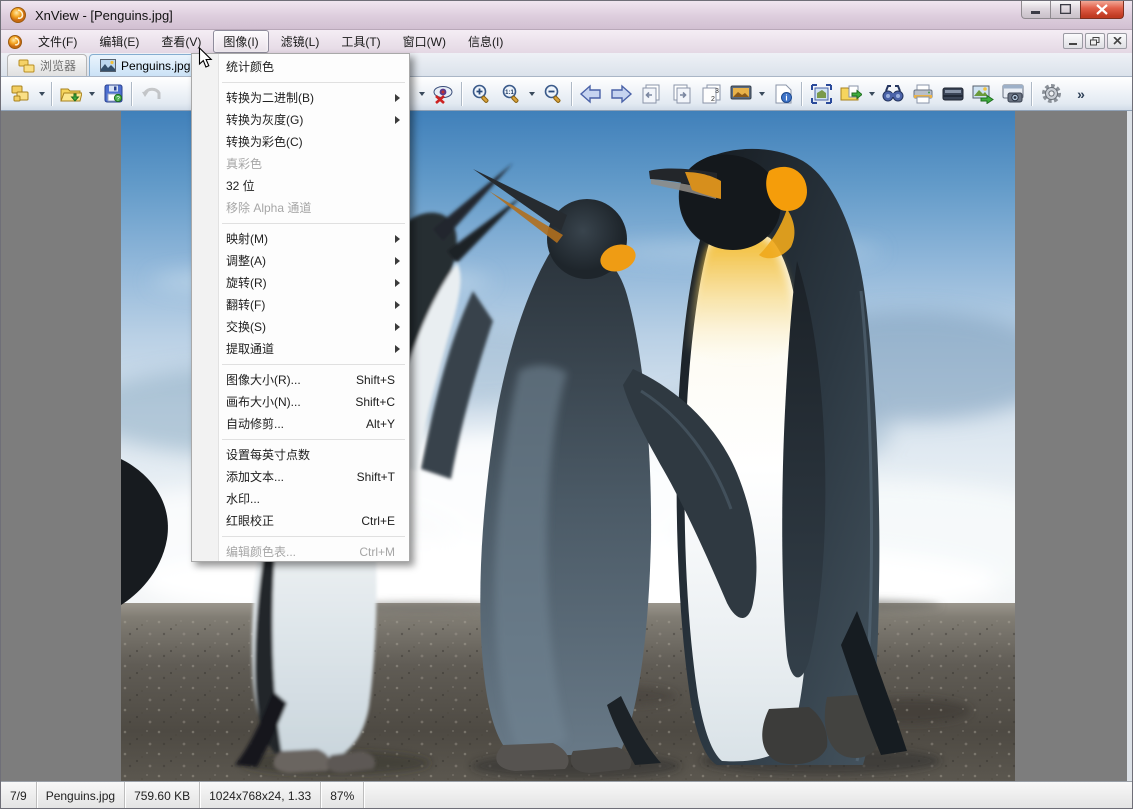  What do you see at coordinates (58, 66) in the screenshot?
I see `tab-label: 浏览器` at bounding box center [58, 66].